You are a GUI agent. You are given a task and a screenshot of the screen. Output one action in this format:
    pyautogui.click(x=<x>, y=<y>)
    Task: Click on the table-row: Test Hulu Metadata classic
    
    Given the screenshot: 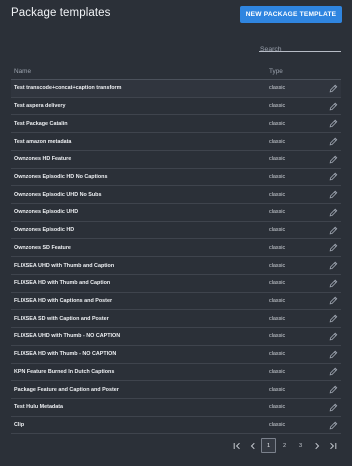 What is the action you would take?
    pyautogui.click(x=176, y=408)
    